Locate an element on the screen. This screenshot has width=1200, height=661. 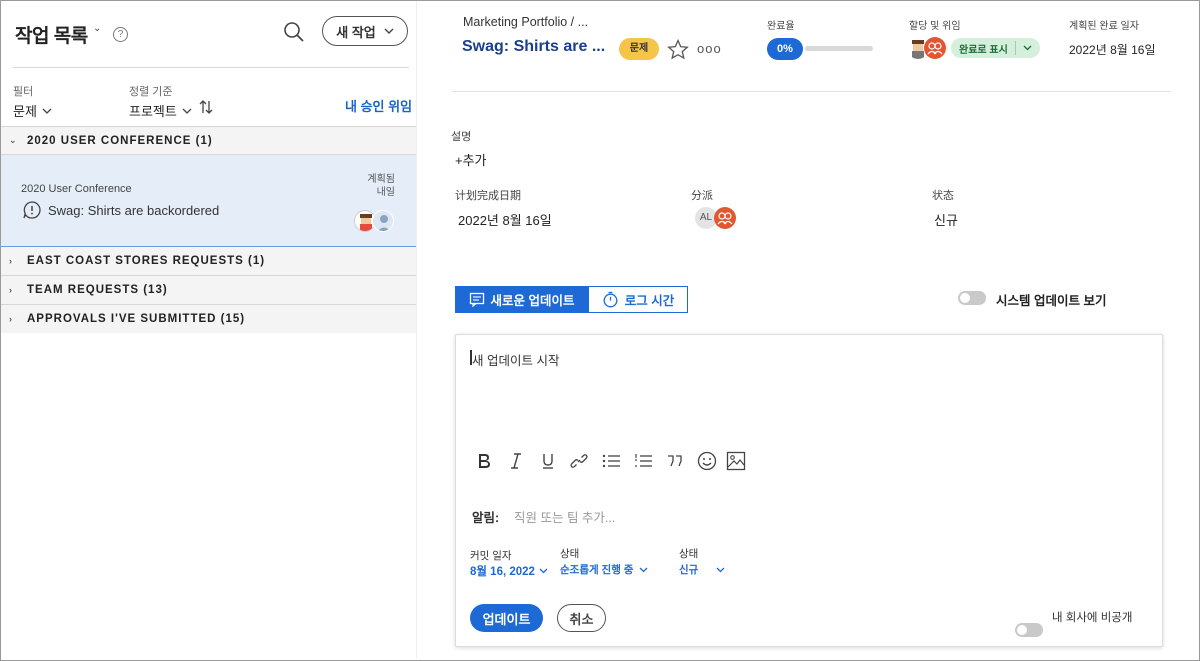
tab-log-time-label: 로그 시간 is located at coordinates (649, 301).